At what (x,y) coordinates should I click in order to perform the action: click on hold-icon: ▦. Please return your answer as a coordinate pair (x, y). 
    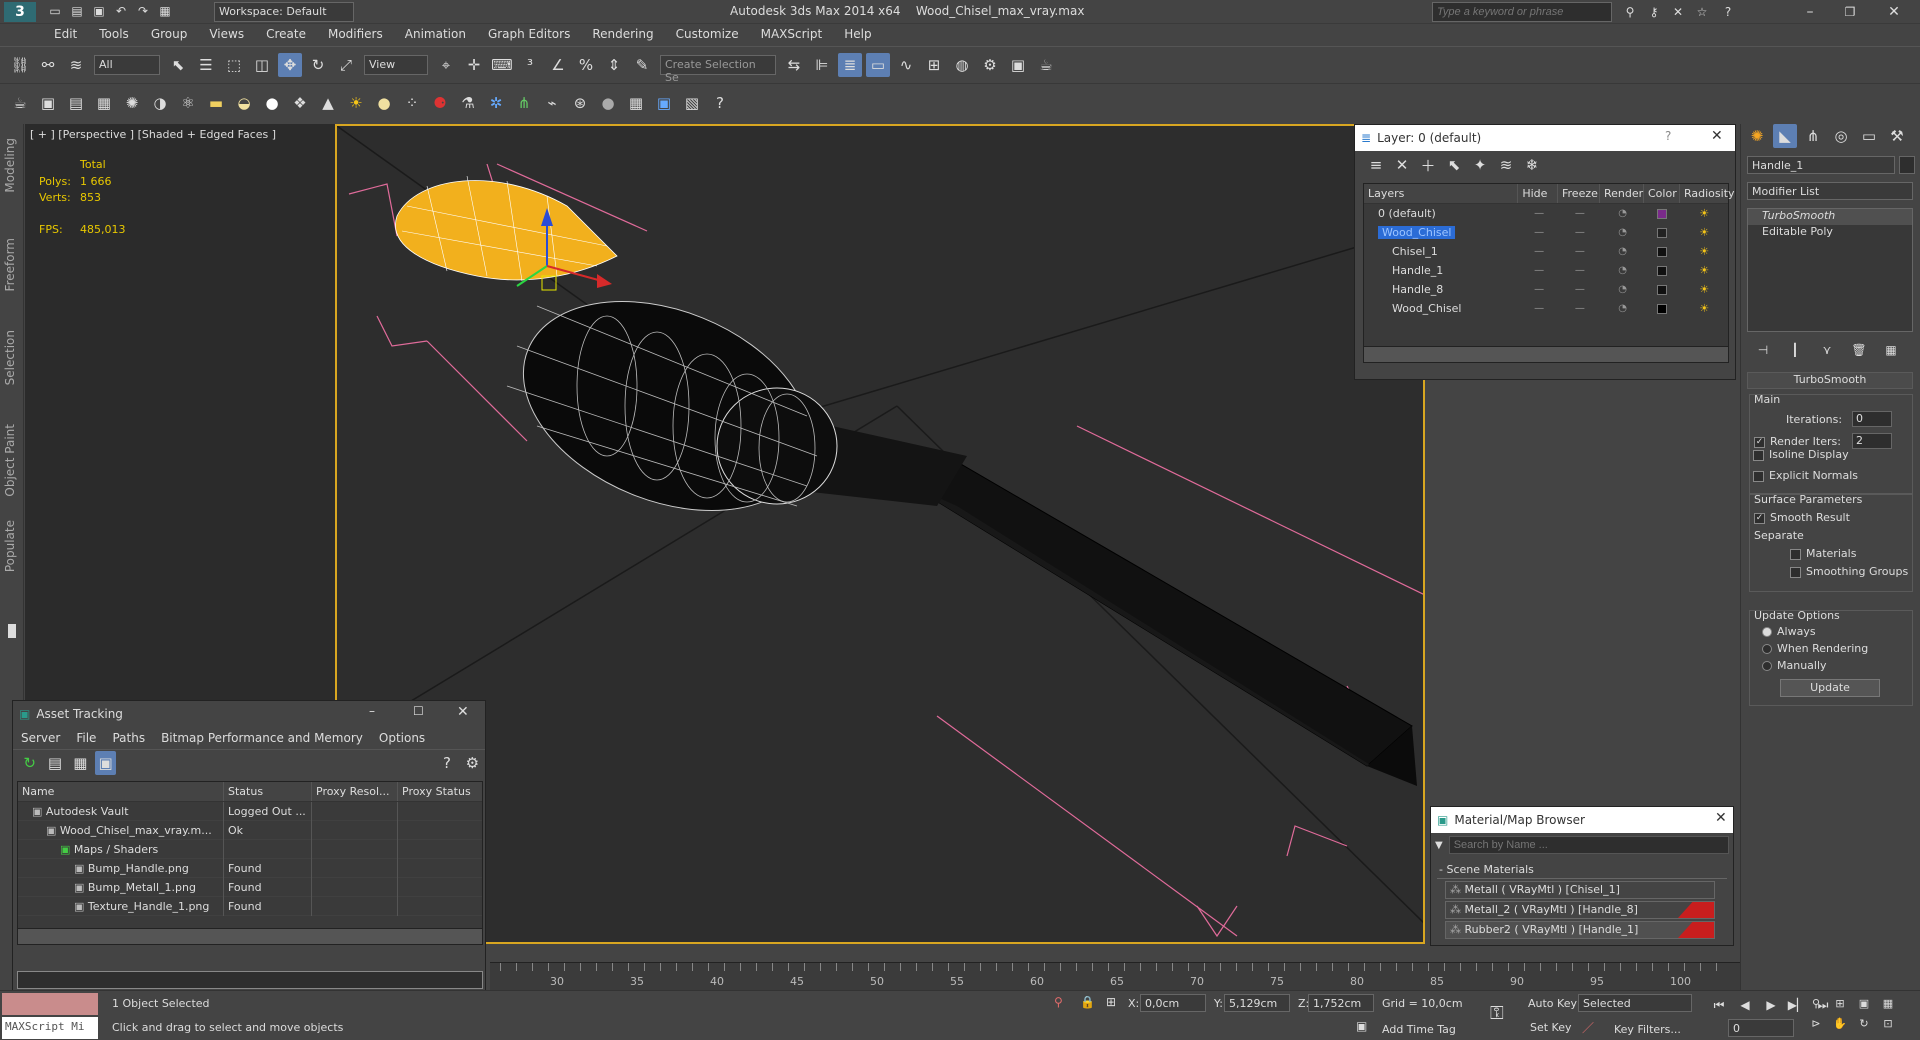
    Looking at the image, I should click on (165, 11).